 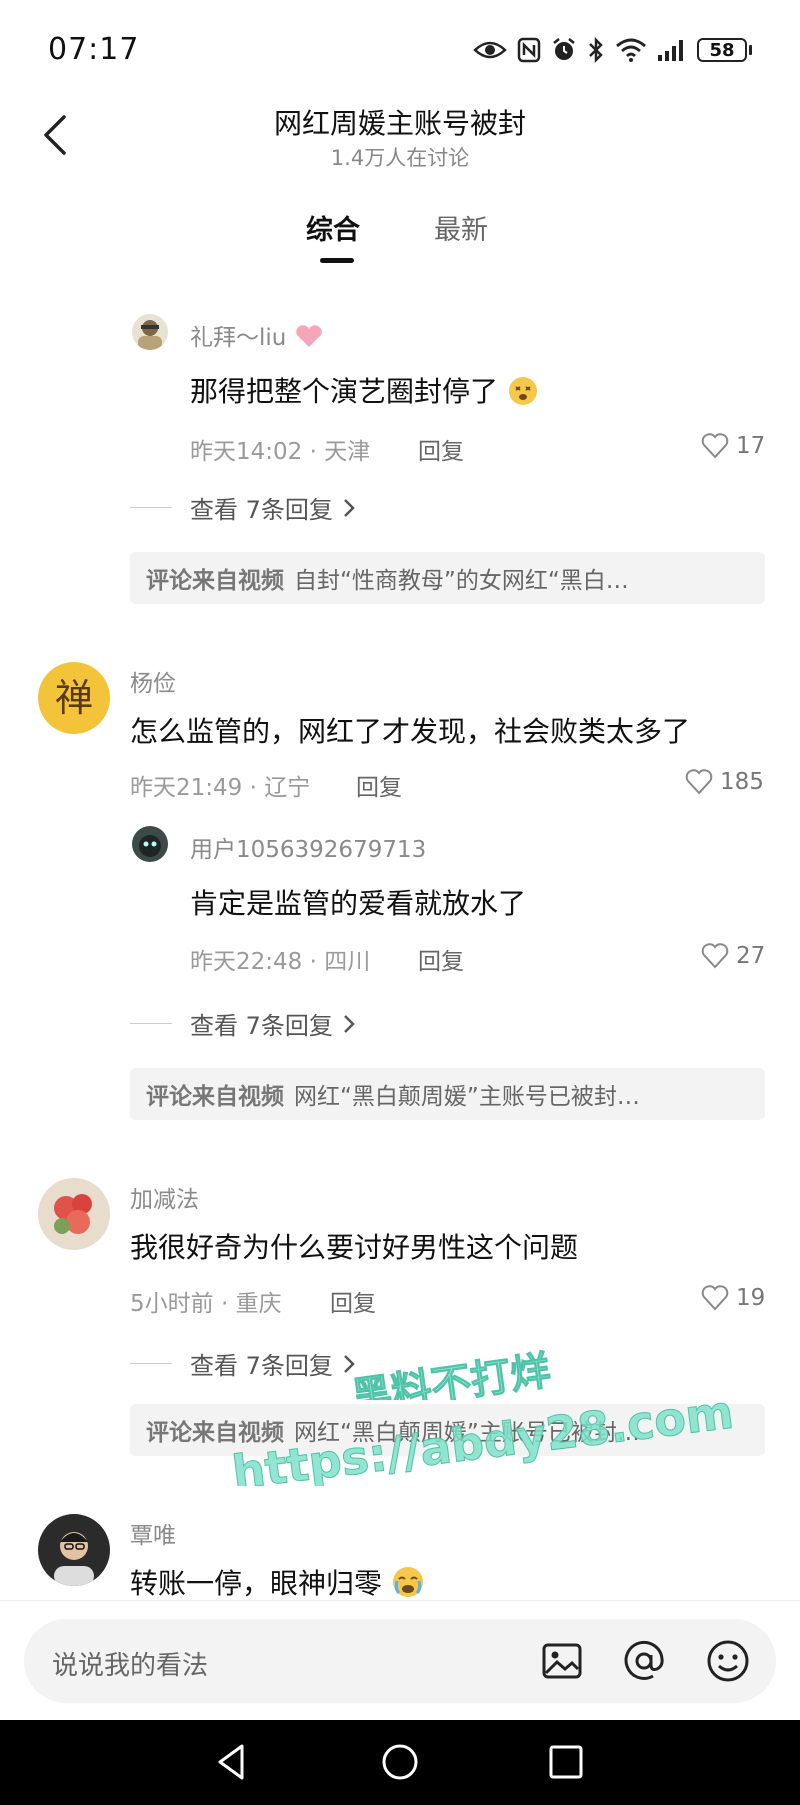 What do you see at coordinates (220, 788) in the screenshot?
I see `comment-meta: 昨天21:49 · 辽宁` at bounding box center [220, 788].